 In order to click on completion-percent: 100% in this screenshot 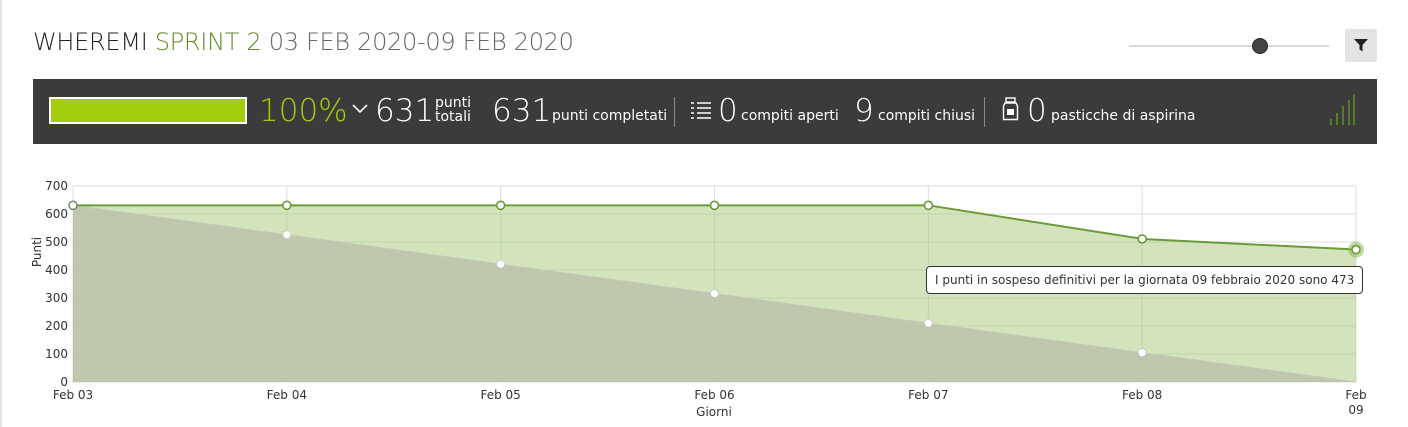, I will do `click(303, 111)`.